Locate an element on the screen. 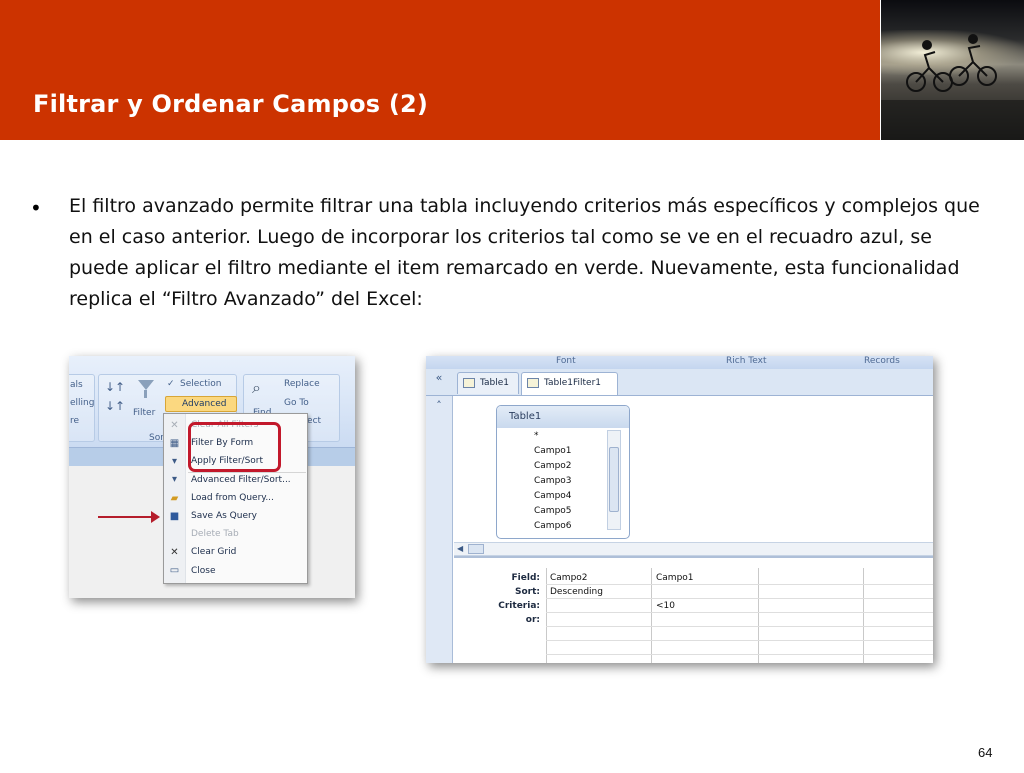 Image resolution: width=1024 pixels, height=773 pixels. filter-tab-icon is located at coordinates (533, 383).